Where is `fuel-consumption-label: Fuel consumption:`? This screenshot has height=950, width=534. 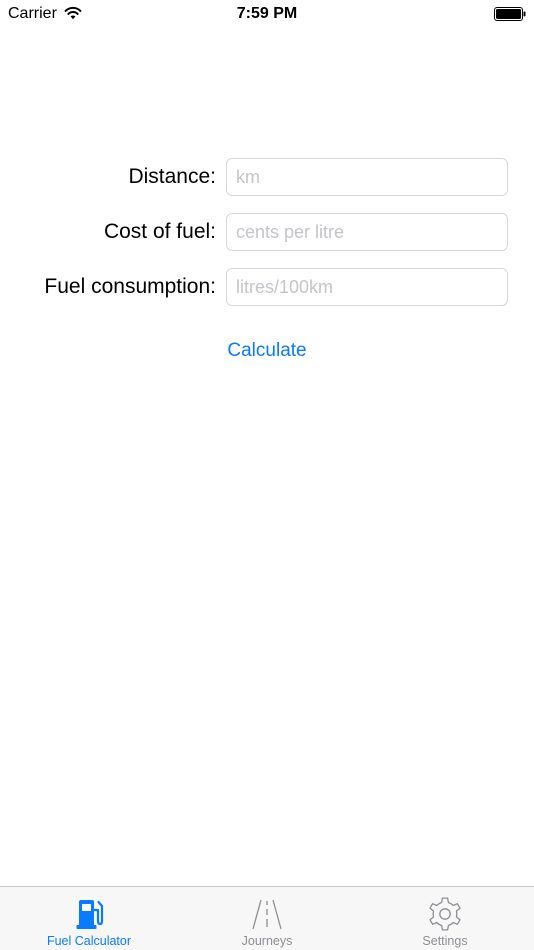 fuel-consumption-label: Fuel consumption: is located at coordinates (130, 286).